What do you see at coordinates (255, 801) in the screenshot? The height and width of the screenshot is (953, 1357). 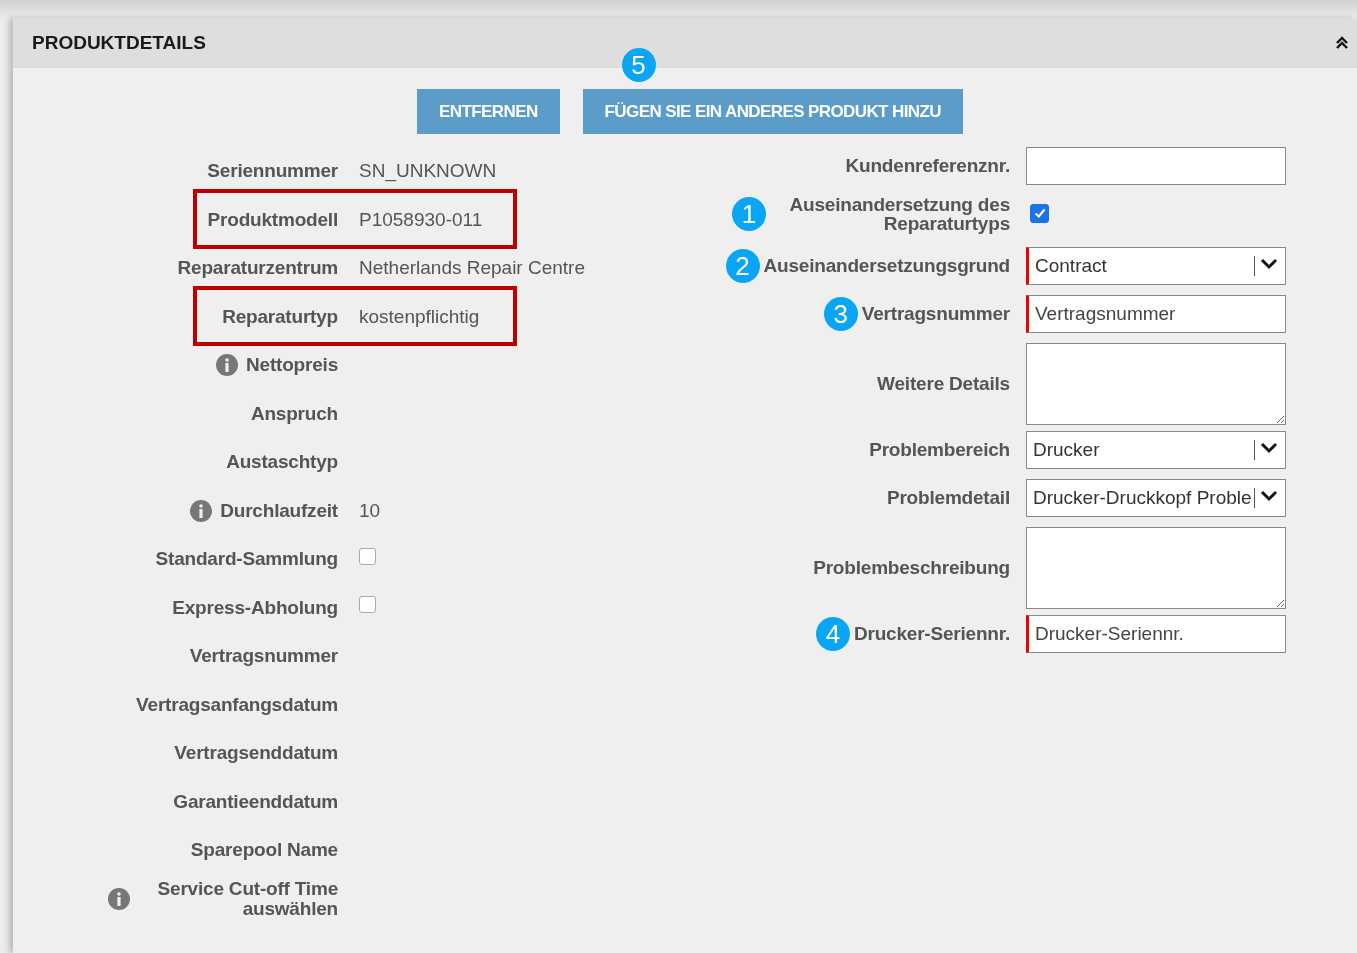 I see `field-label: Garantieenddatum` at bounding box center [255, 801].